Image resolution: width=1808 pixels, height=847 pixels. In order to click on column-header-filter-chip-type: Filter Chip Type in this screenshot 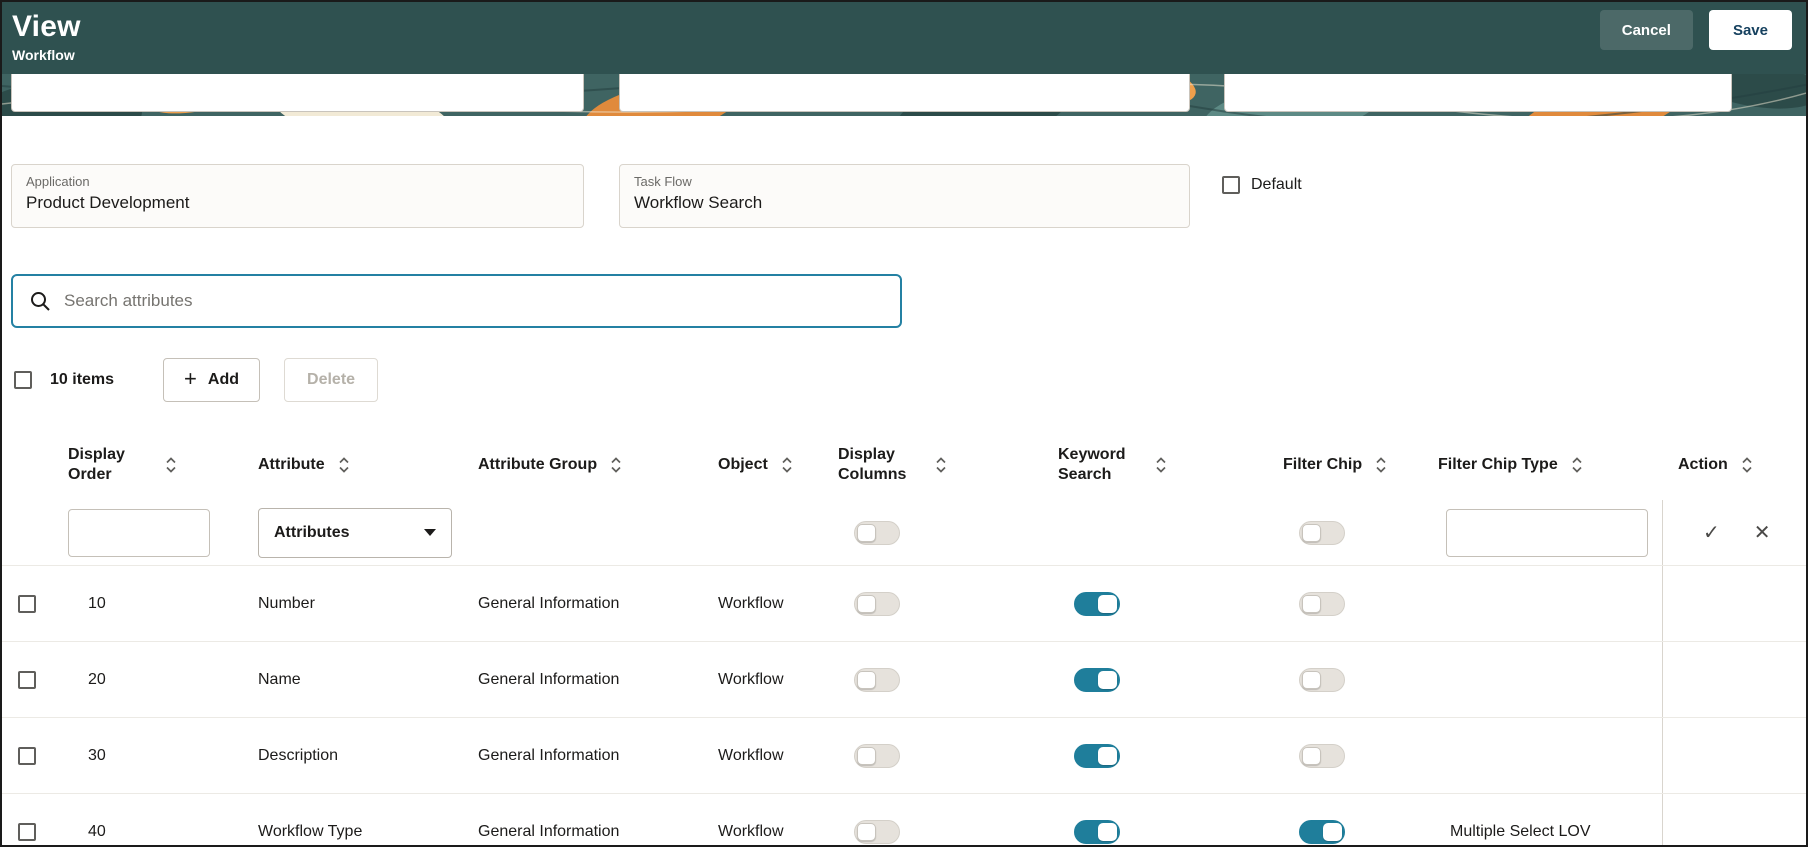, I will do `click(1542, 465)`.